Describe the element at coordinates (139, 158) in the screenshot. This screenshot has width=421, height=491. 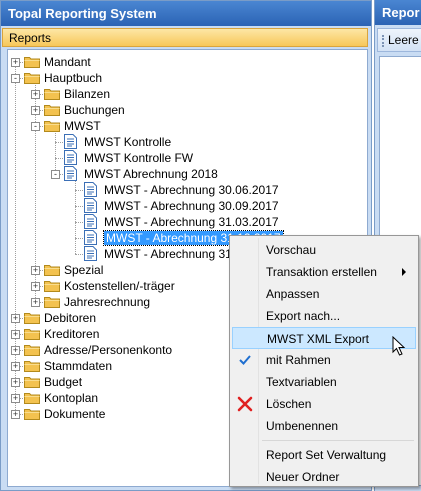
I see `tree-item-label: MWST Kontrolle FW` at that location.